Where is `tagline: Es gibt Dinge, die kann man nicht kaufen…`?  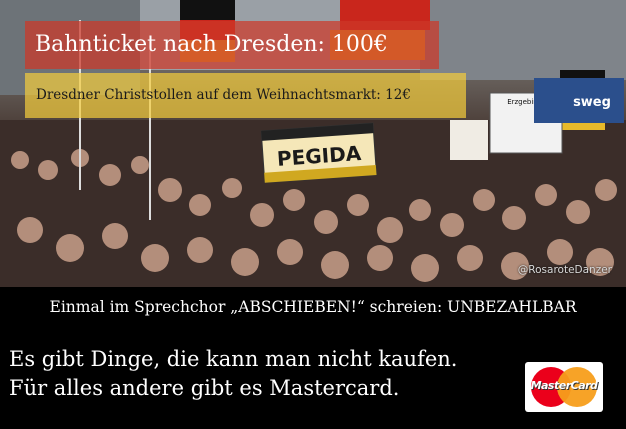
tagline: Es gibt Dinge, die kann man nicht kaufen… is located at coordinates (233, 374).